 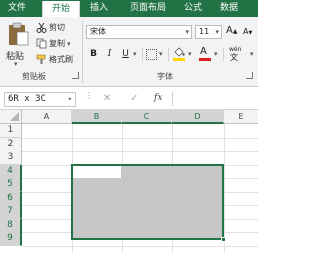 I want to click on tab-page-layout: 页面布局, so click(x=148, y=8).